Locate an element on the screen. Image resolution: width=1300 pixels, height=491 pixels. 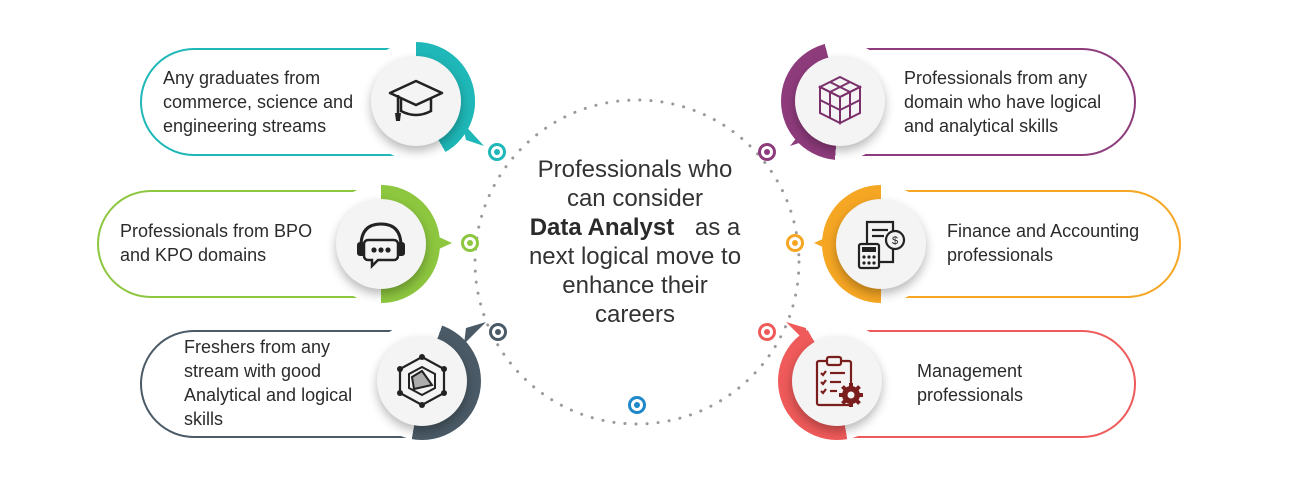
center-line-5: enhance their is located at coordinates (635, 285).